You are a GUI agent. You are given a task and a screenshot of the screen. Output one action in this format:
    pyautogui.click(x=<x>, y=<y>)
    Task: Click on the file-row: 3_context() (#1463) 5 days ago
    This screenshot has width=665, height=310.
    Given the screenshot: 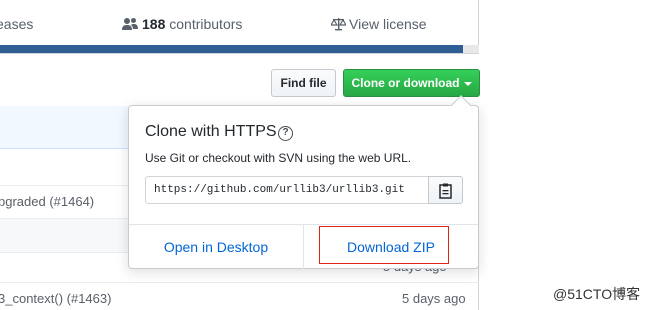 What is the action you would take?
    pyautogui.click(x=239, y=296)
    